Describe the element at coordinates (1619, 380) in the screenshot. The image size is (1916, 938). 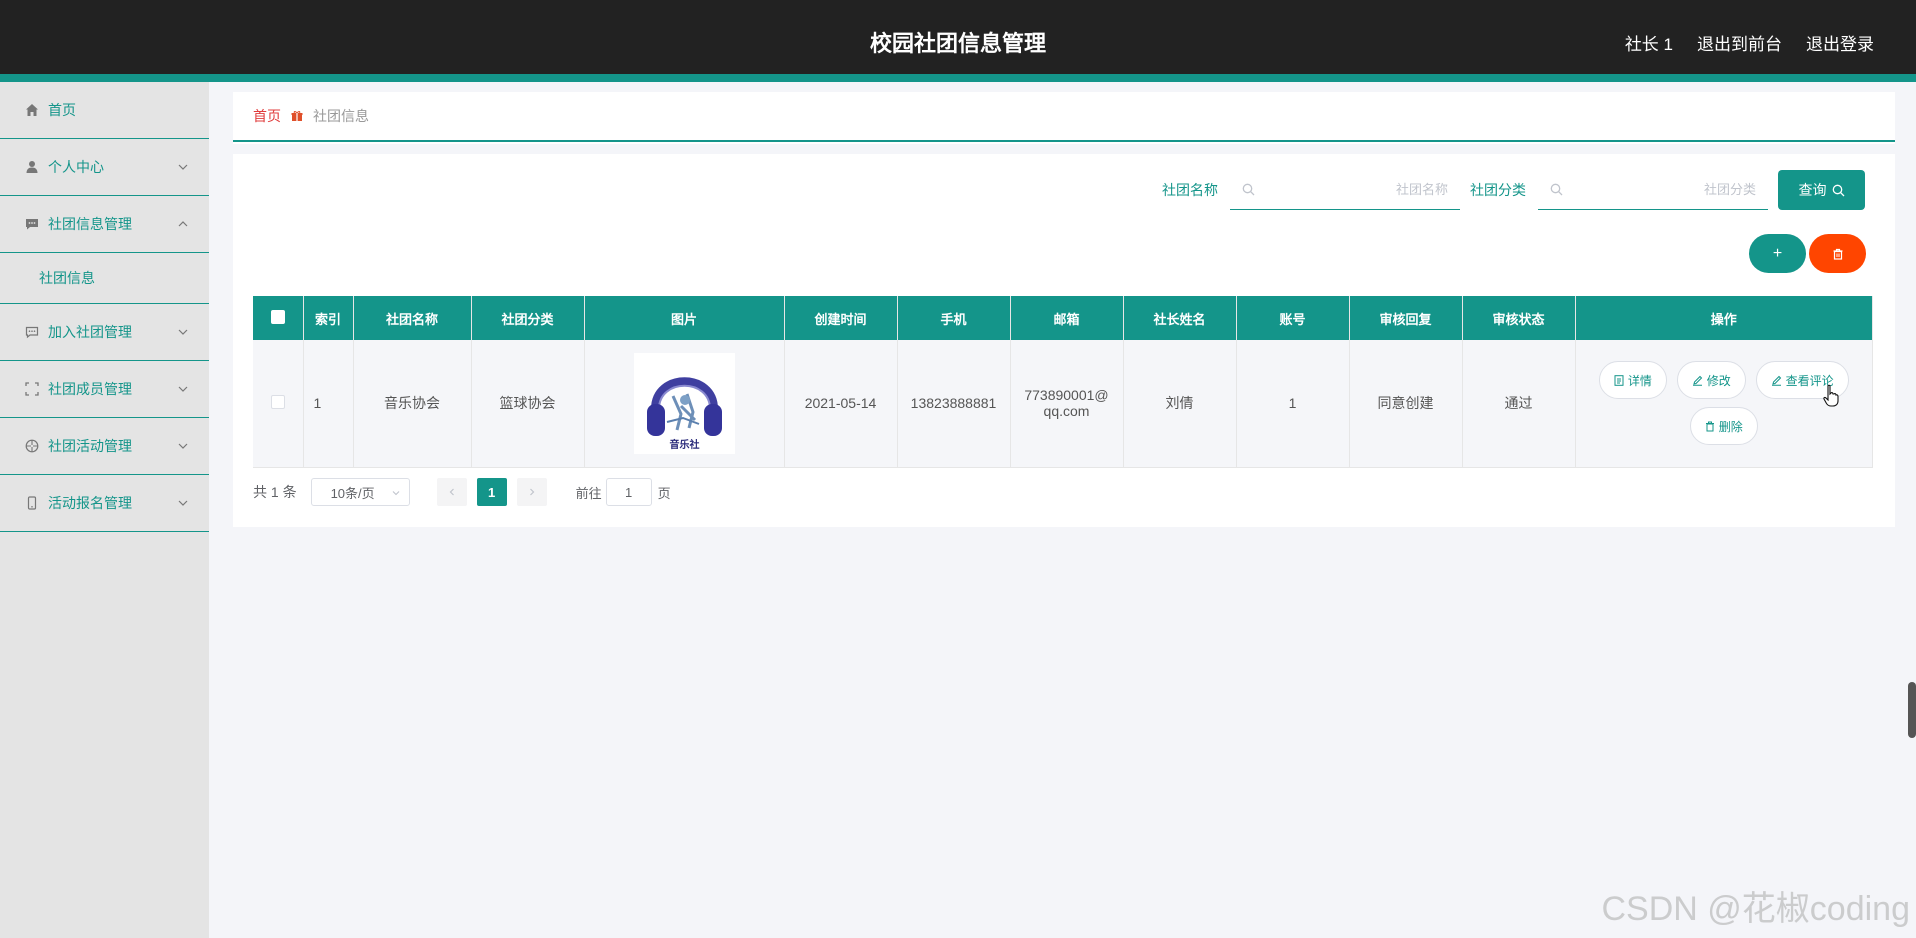
I see `document-icon` at that location.